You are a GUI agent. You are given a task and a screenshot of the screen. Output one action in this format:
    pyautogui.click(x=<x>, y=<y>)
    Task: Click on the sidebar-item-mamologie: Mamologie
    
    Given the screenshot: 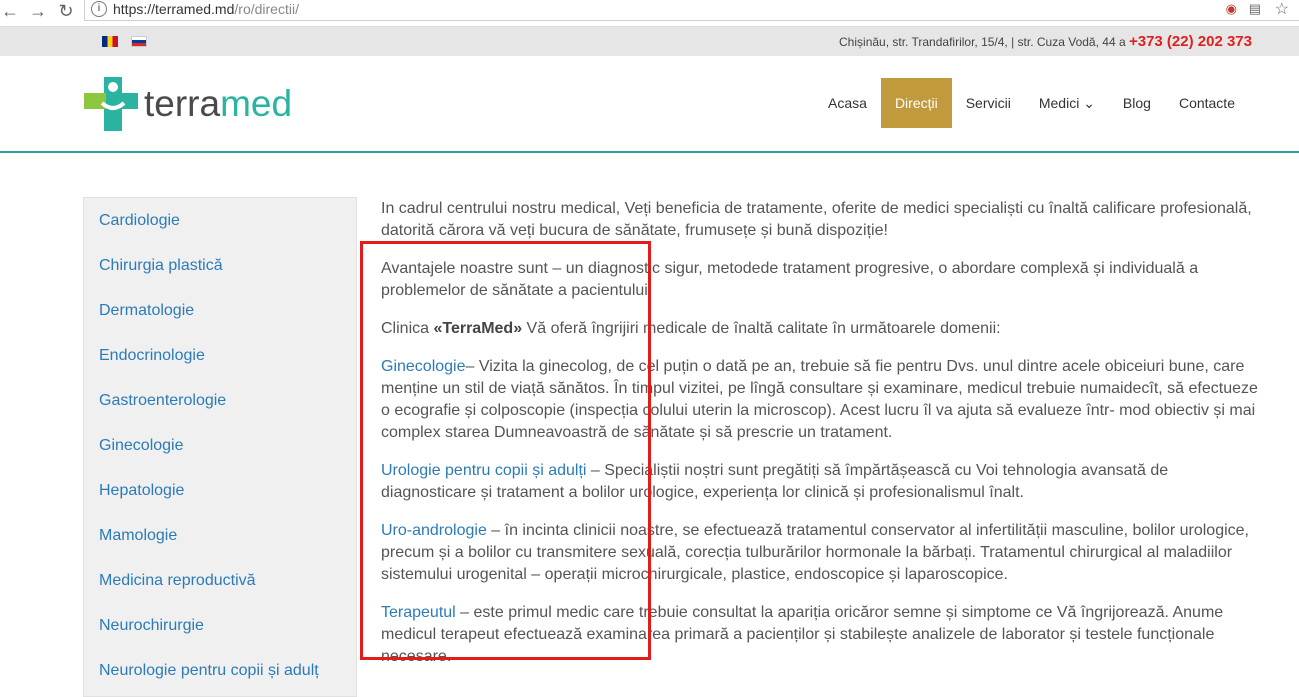 What is the action you would take?
    pyautogui.click(x=138, y=536)
    